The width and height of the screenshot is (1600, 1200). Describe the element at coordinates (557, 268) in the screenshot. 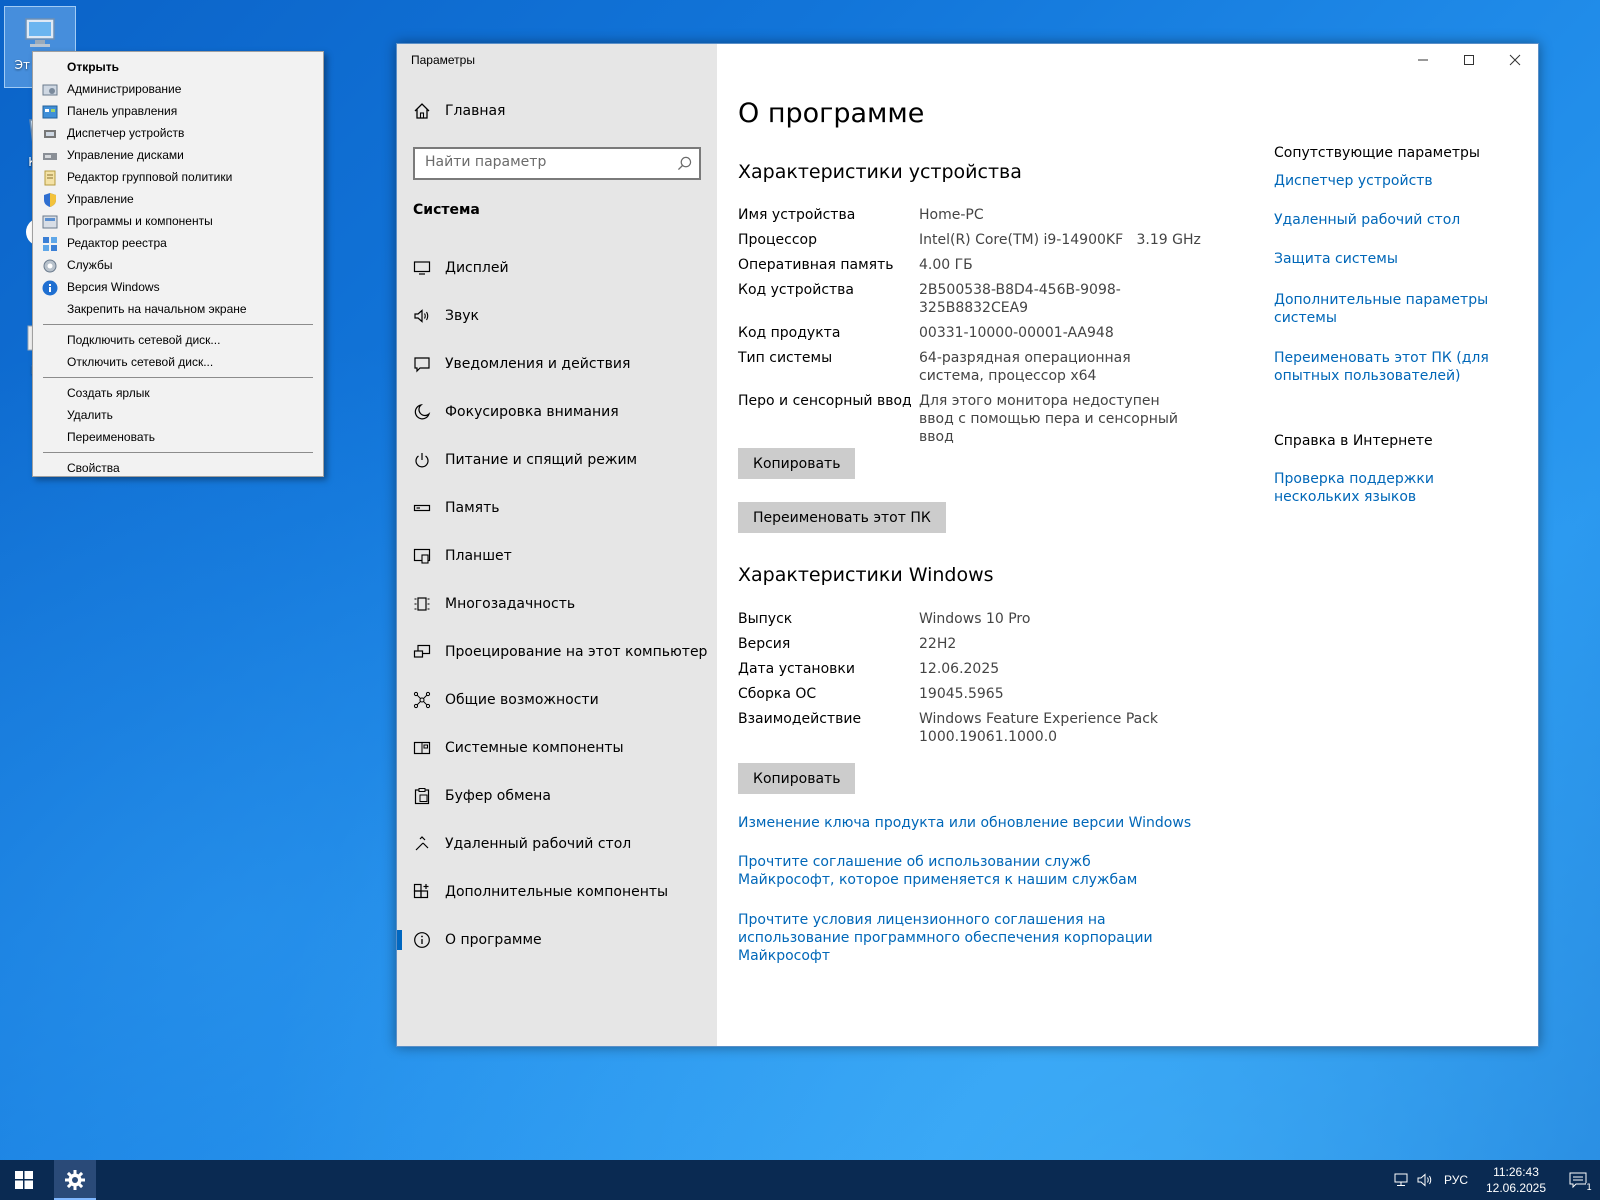

I see `sidebar-item-display: Дисплей` at that location.